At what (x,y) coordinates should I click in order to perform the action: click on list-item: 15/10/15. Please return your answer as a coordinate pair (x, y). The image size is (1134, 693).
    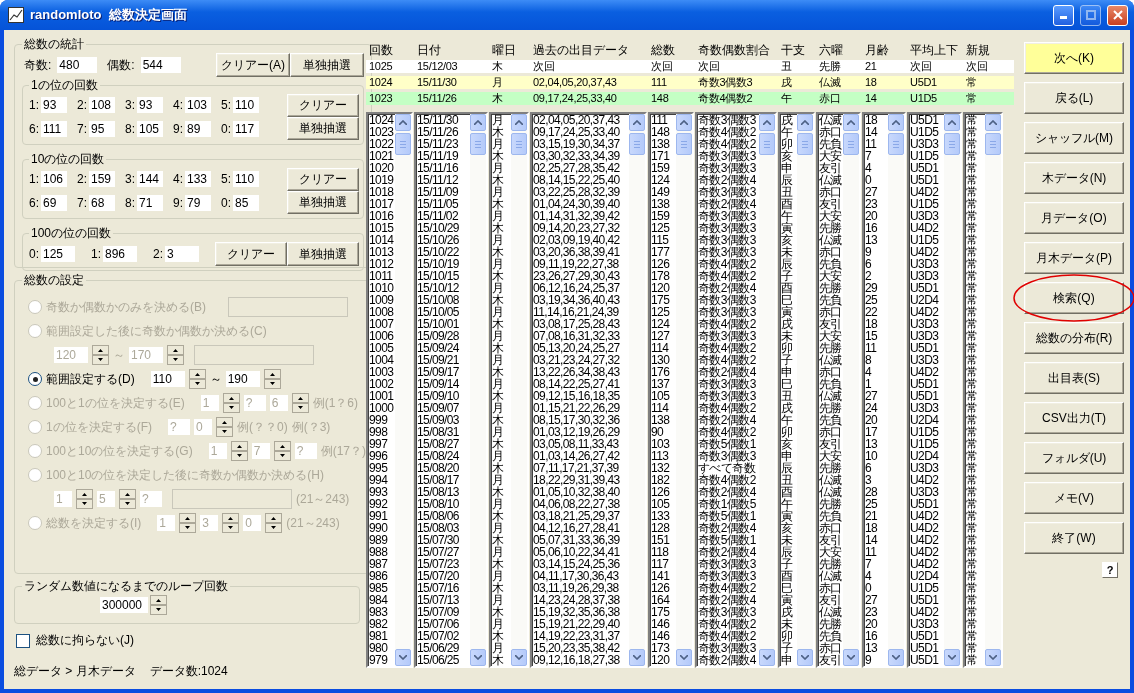
    Looking at the image, I should click on (443, 276).